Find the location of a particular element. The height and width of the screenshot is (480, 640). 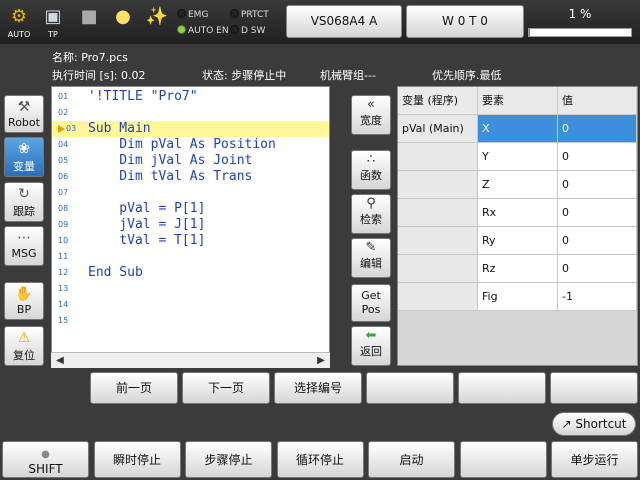

code-line: 06 Dim tVal As Trans is located at coordinates (190, 177).